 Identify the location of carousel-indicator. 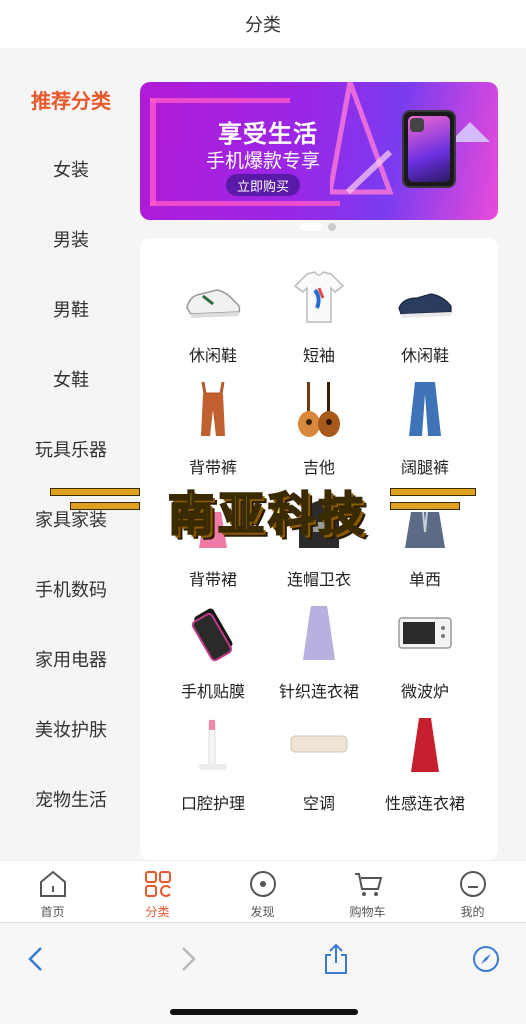
(318, 227).